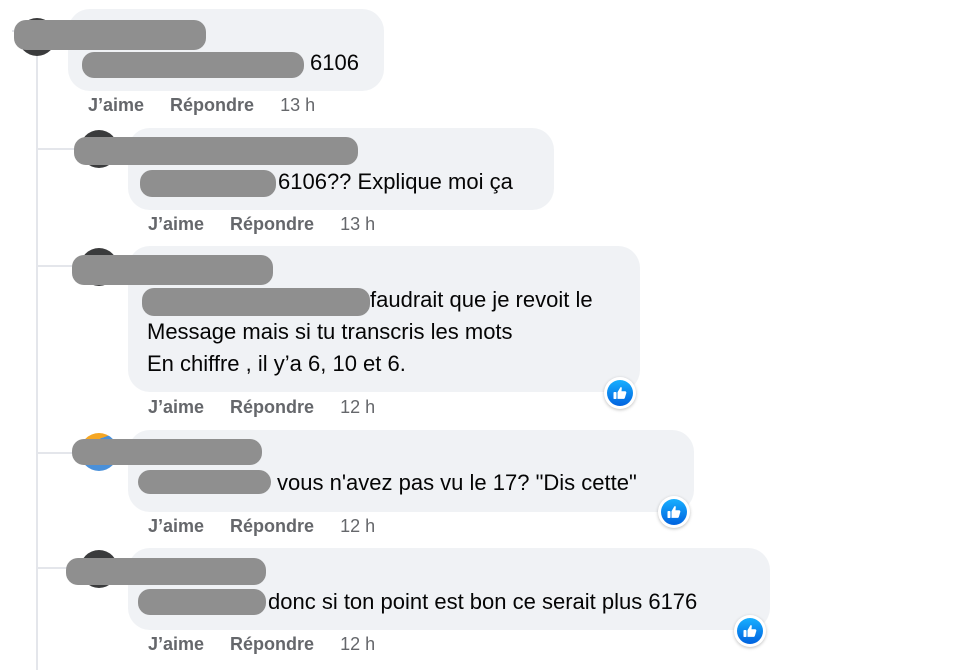 Image resolution: width=980 pixels, height=670 pixels. Describe the element at coordinates (37, 350) in the screenshot. I see `thread-line` at that location.